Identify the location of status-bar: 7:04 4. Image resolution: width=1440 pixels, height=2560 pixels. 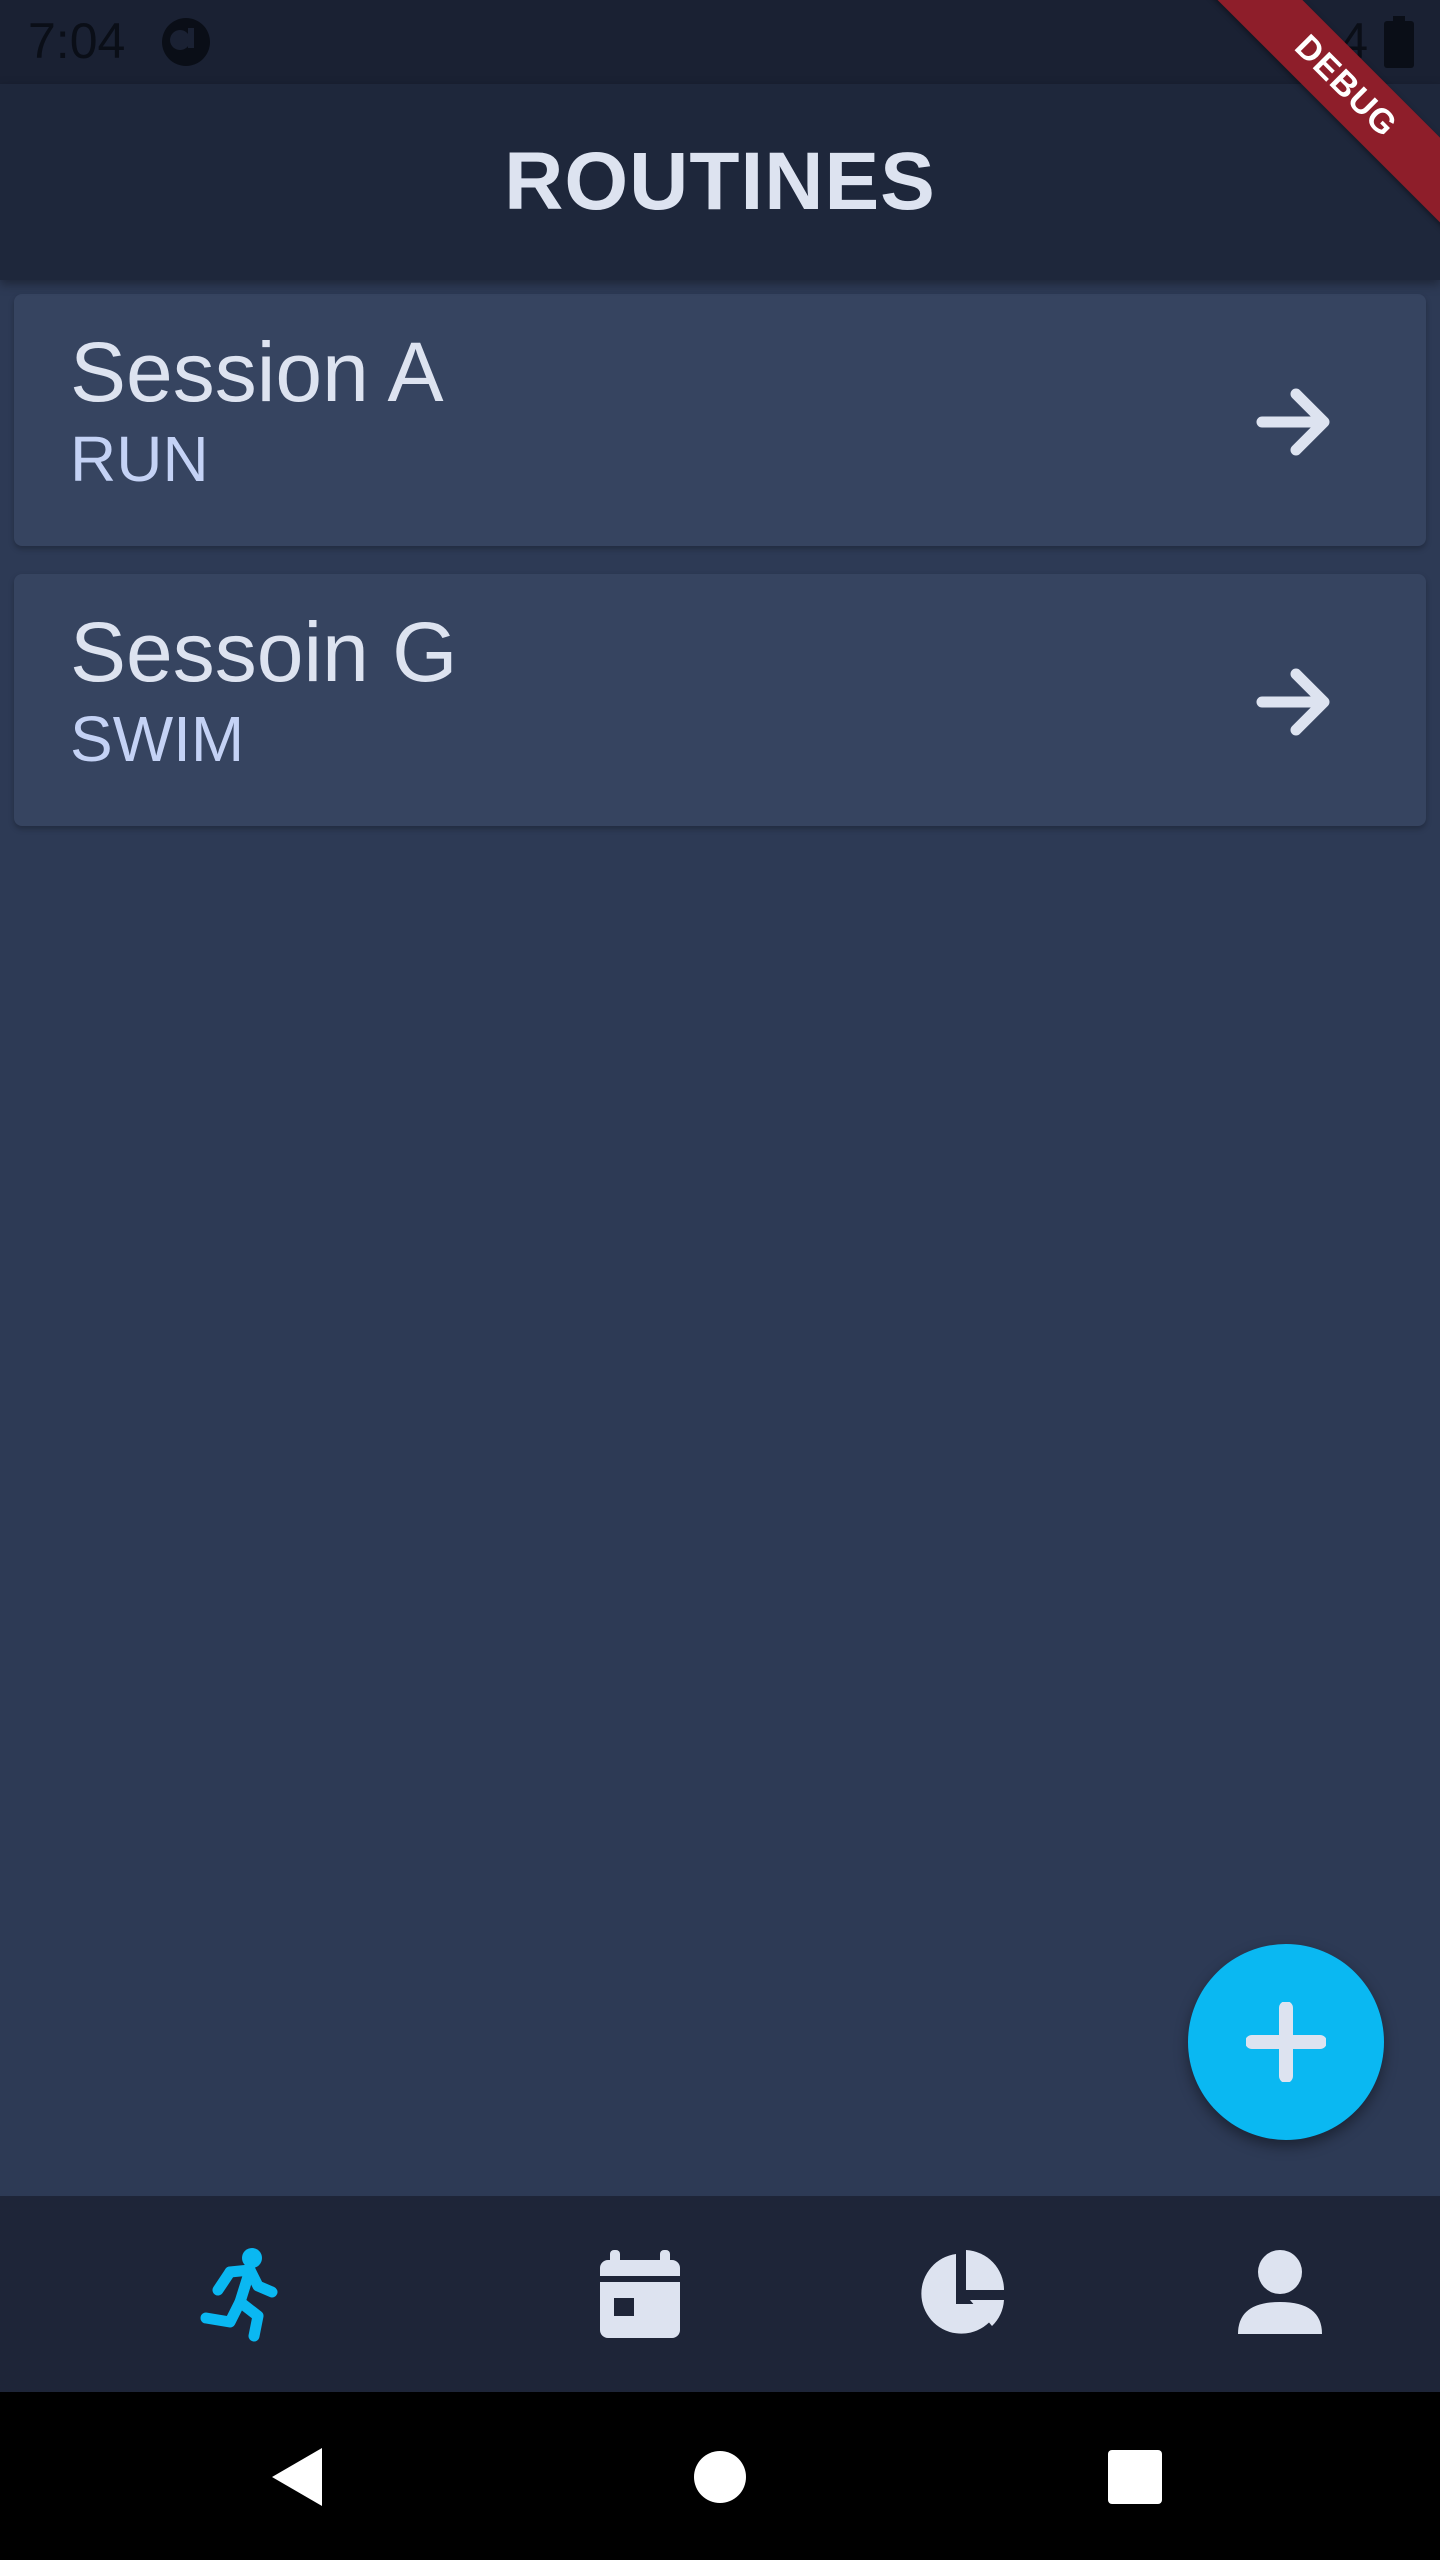
(720, 42).